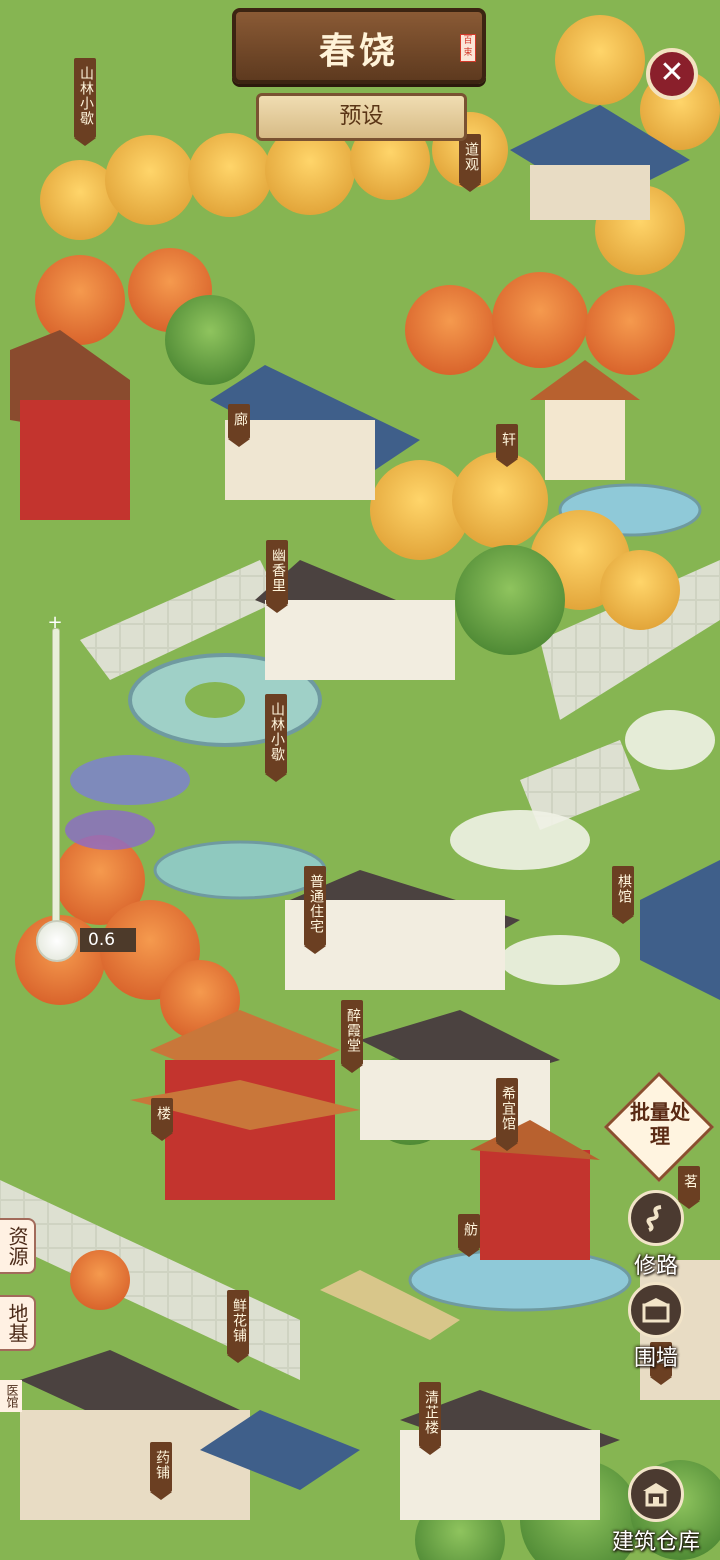 The width and height of the screenshot is (720, 1560). Describe the element at coordinates (315, 910) in the screenshot. I see `label-common-house: 普通住宅` at that location.